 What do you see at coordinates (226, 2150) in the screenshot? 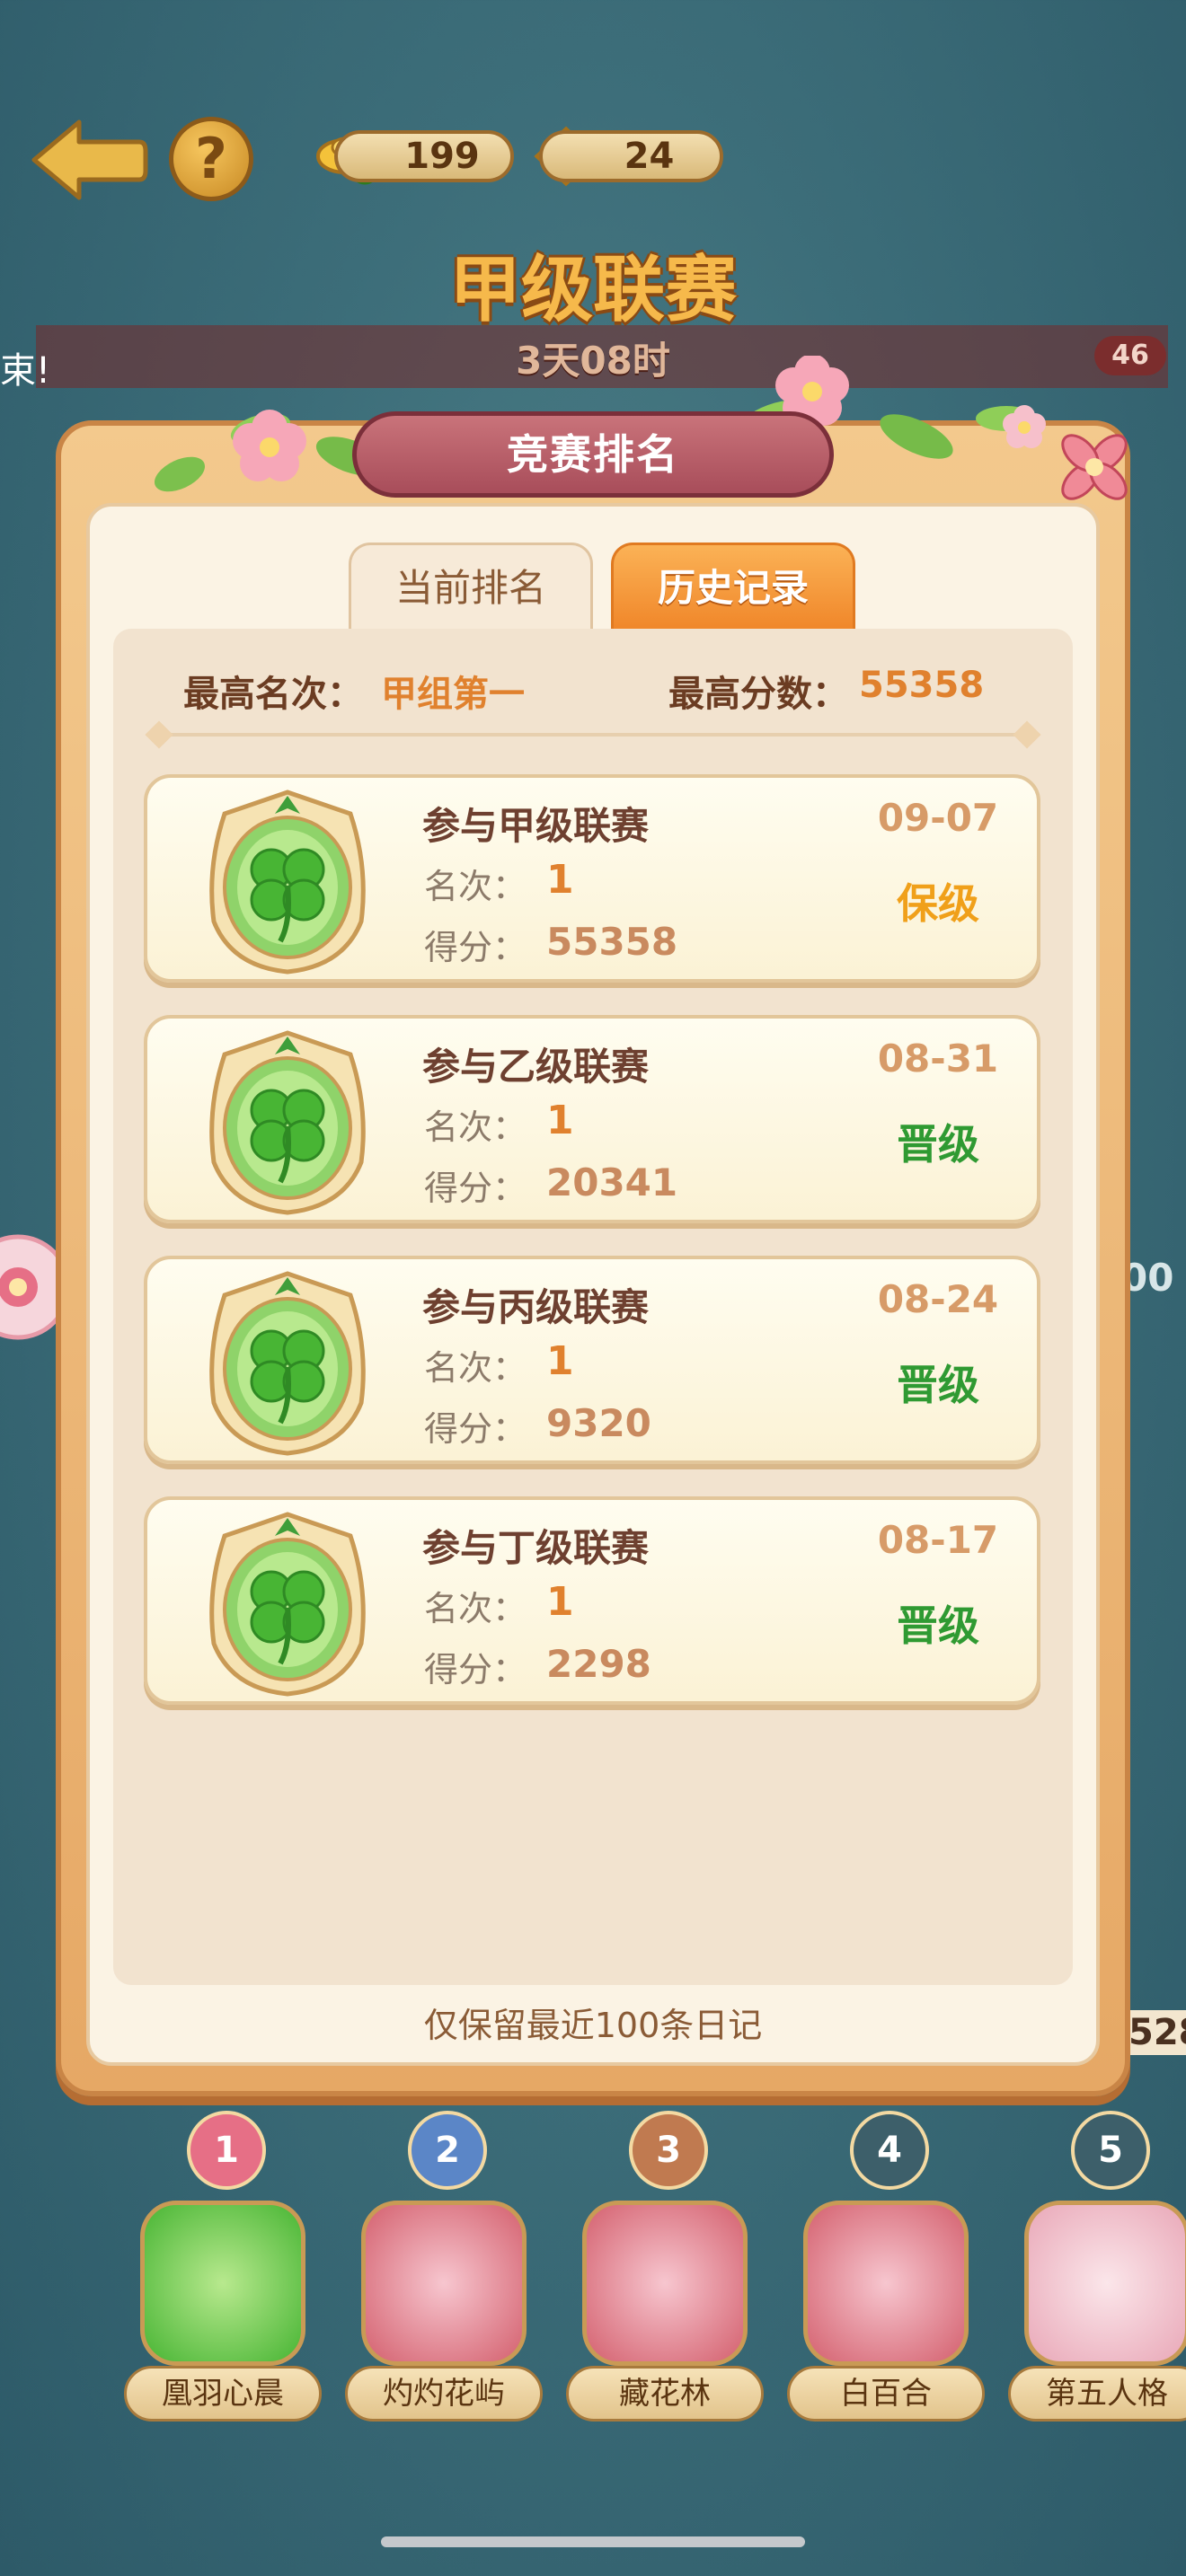
I see `rank-medal-icon: 1` at bounding box center [226, 2150].